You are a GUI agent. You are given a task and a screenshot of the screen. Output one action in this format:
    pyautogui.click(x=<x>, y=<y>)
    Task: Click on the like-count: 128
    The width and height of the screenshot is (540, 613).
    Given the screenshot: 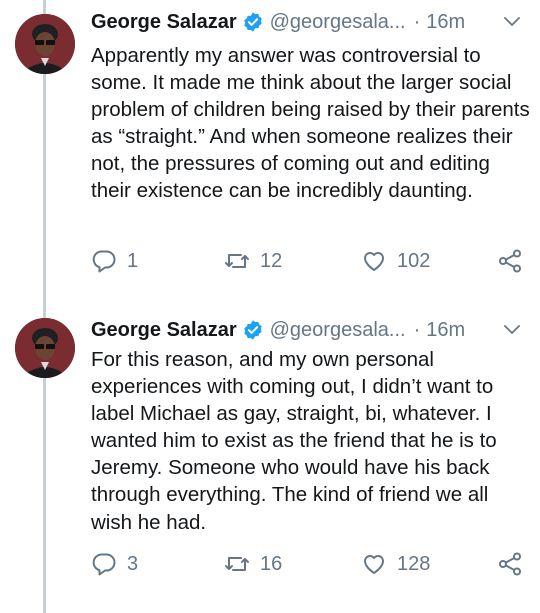 What is the action you would take?
    pyautogui.click(x=414, y=563)
    